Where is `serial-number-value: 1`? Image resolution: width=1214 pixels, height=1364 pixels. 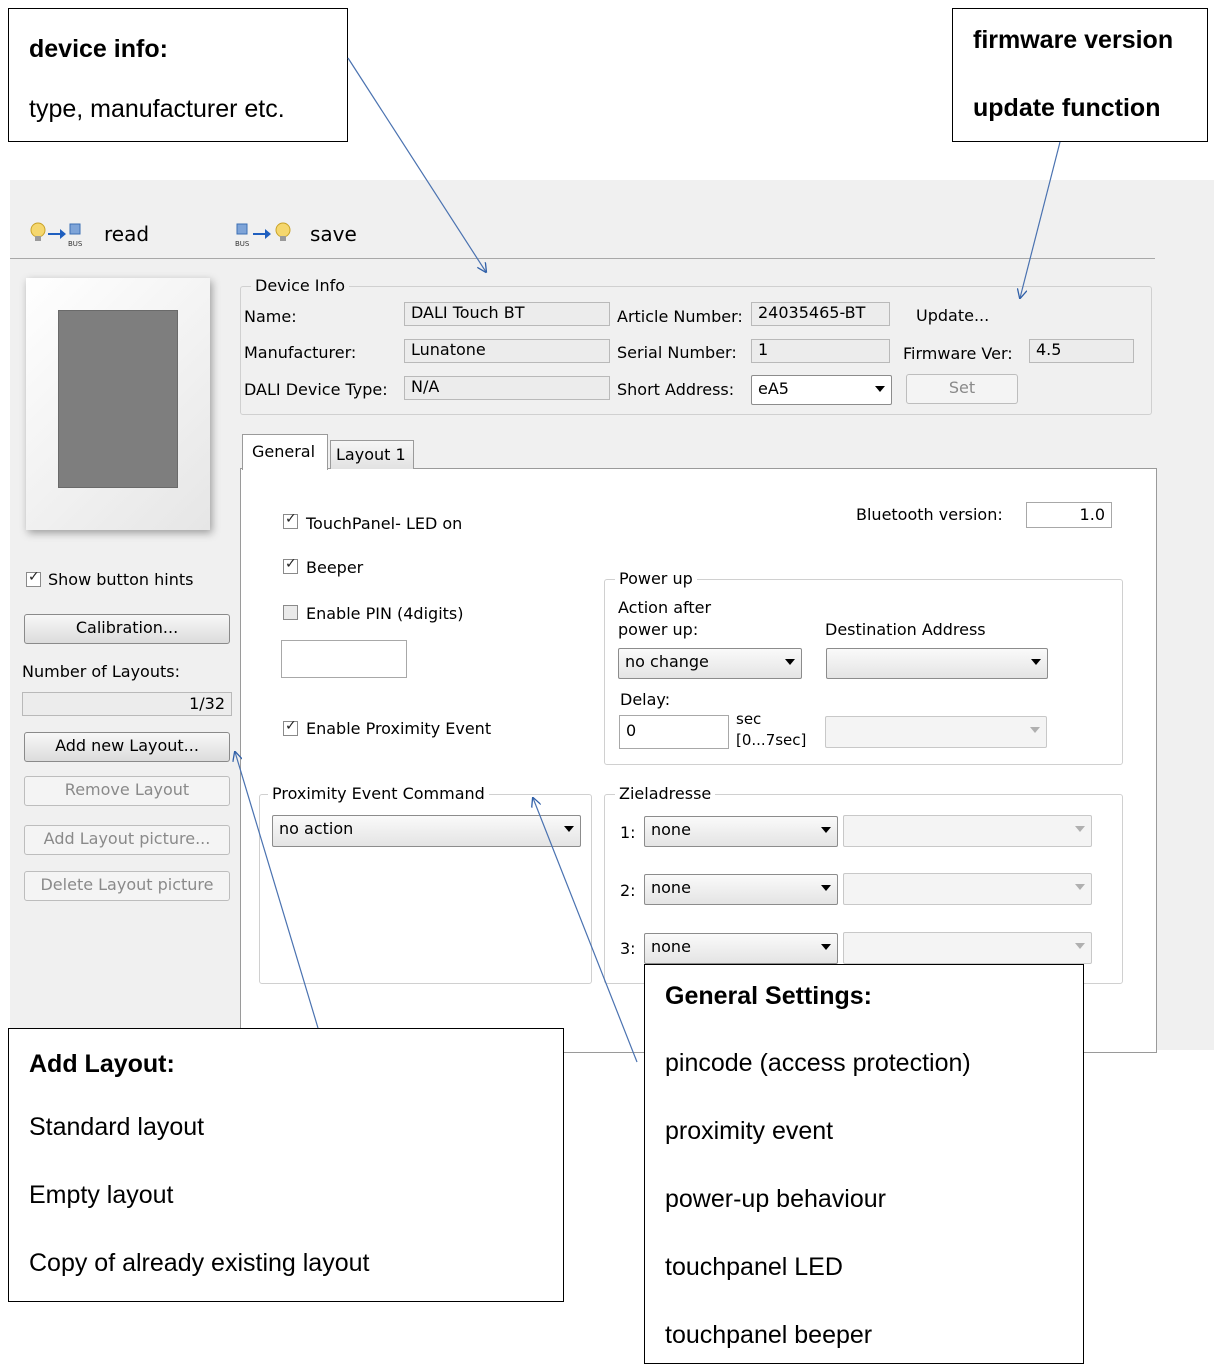 serial-number-value: 1 is located at coordinates (820, 351).